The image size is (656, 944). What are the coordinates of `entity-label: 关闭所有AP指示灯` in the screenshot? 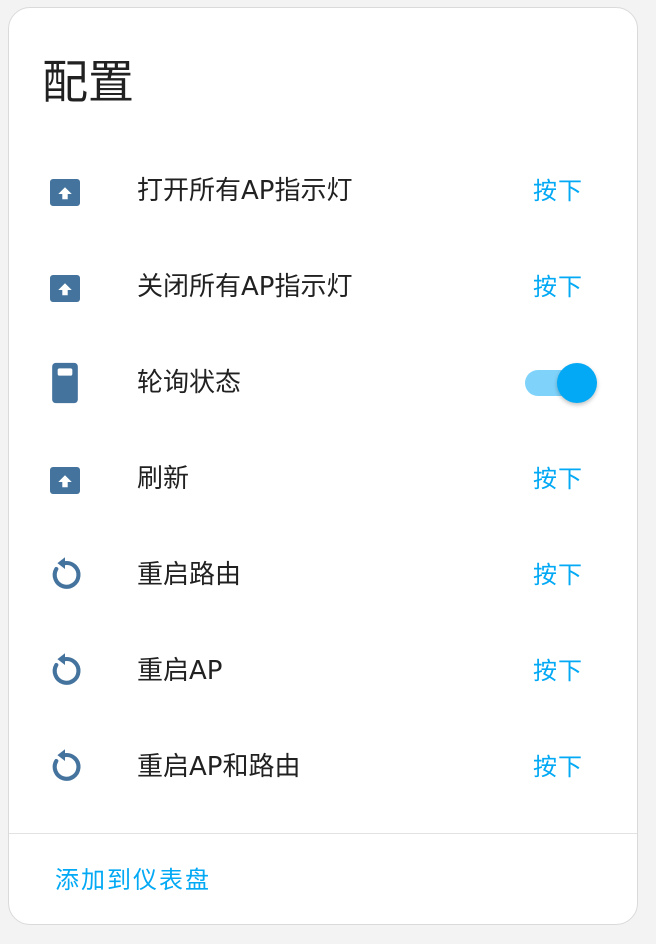 It's located at (245, 287).